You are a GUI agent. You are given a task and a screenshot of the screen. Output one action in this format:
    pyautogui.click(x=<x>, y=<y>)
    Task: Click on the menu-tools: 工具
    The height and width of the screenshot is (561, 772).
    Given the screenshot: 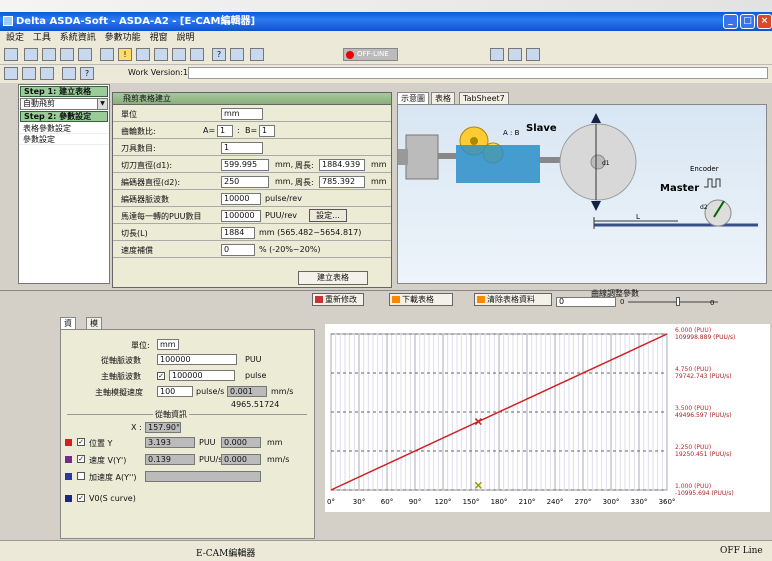 What is the action you would take?
    pyautogui.click(x=42, y=38)
    